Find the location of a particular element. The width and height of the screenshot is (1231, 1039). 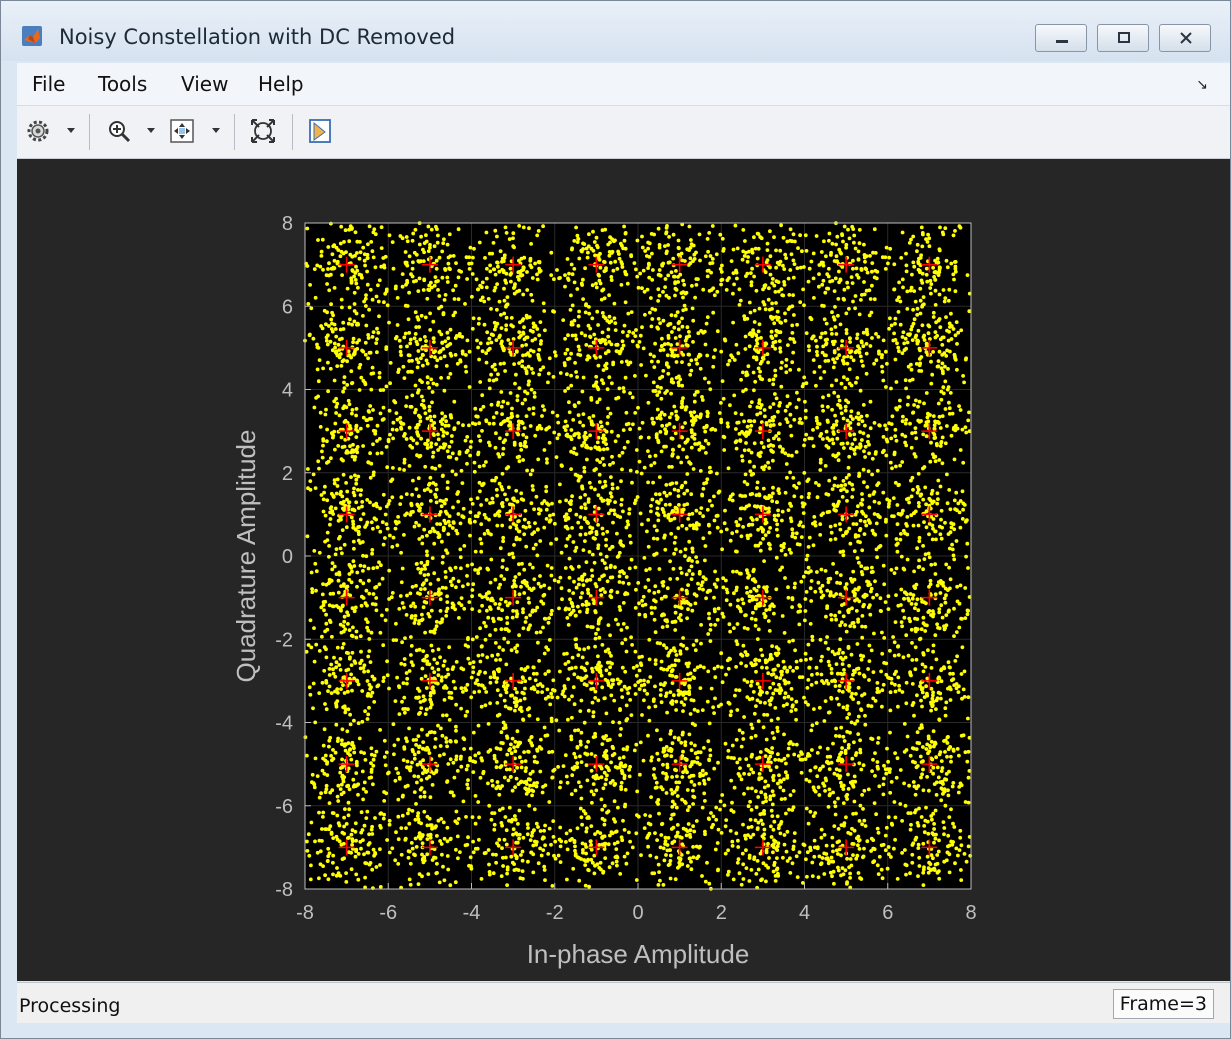

zoom-dropdown-caret-icon is located at coordinates (151, 130).